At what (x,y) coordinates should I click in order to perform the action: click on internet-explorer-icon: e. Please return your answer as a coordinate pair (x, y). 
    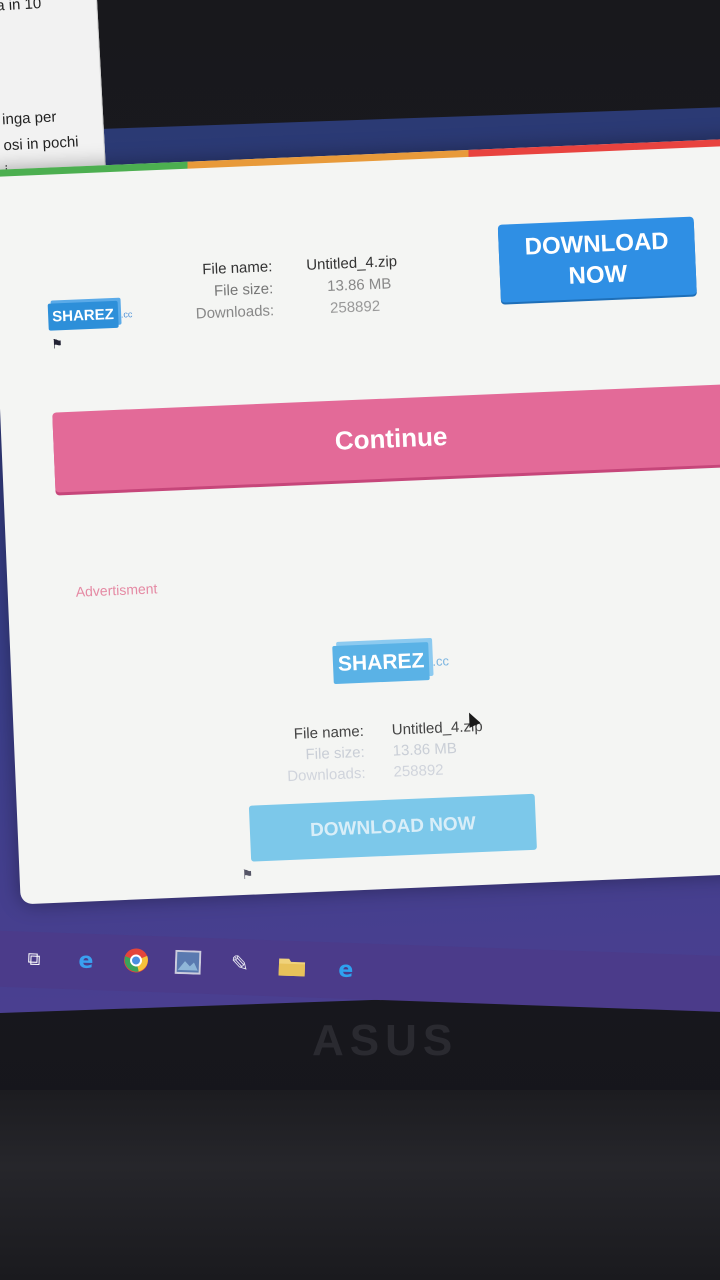
    Looking at the image, I should click on (345, 969).